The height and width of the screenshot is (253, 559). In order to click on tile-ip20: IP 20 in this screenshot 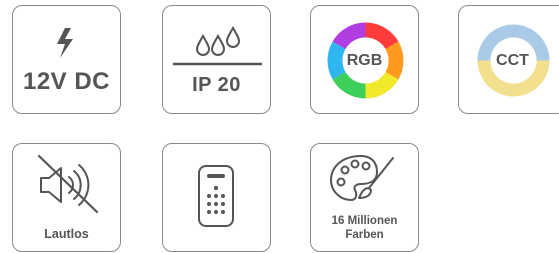, I will do `click(216, 59)`.